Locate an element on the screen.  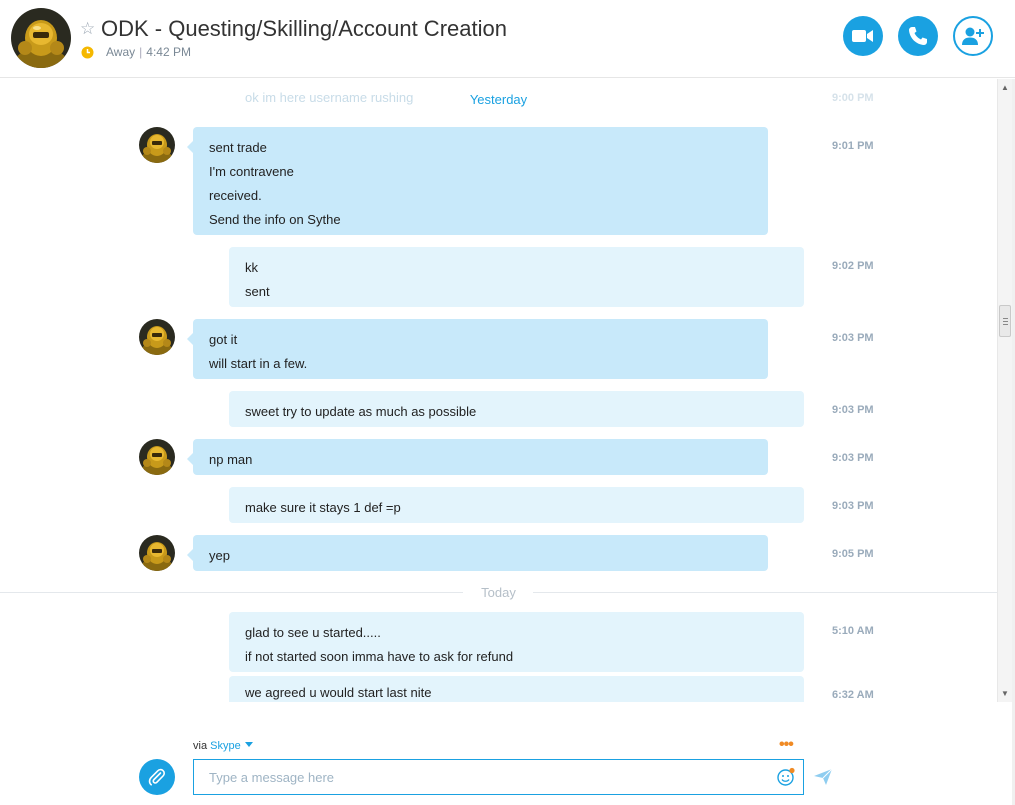
send-arrow-icon is located at coordinates (823, 777).